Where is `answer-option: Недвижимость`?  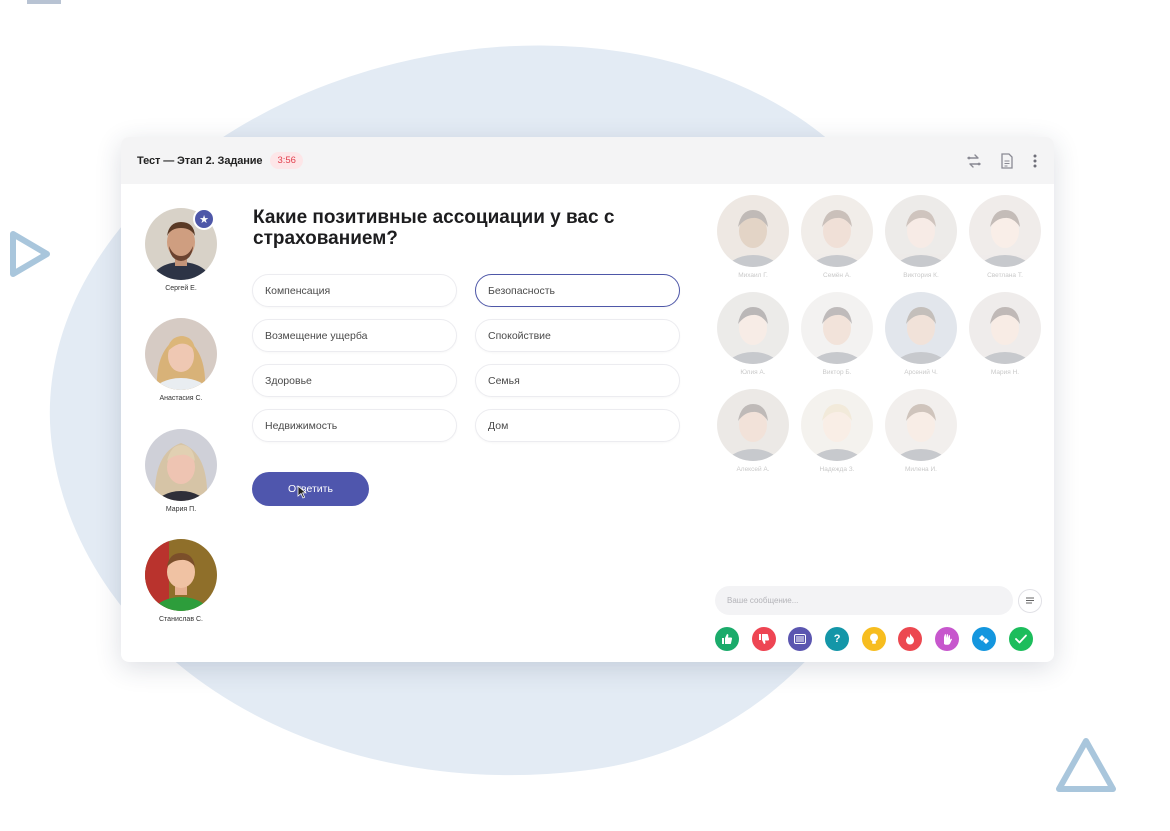
answer-option: Недвижимость is located at coordinates (354, 425).